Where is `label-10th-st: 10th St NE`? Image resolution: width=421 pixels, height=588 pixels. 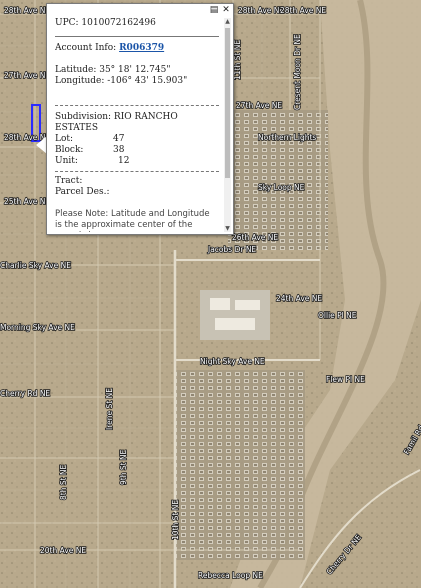 label-10th-st: 10th St NE is located at coordinates (175, 520).